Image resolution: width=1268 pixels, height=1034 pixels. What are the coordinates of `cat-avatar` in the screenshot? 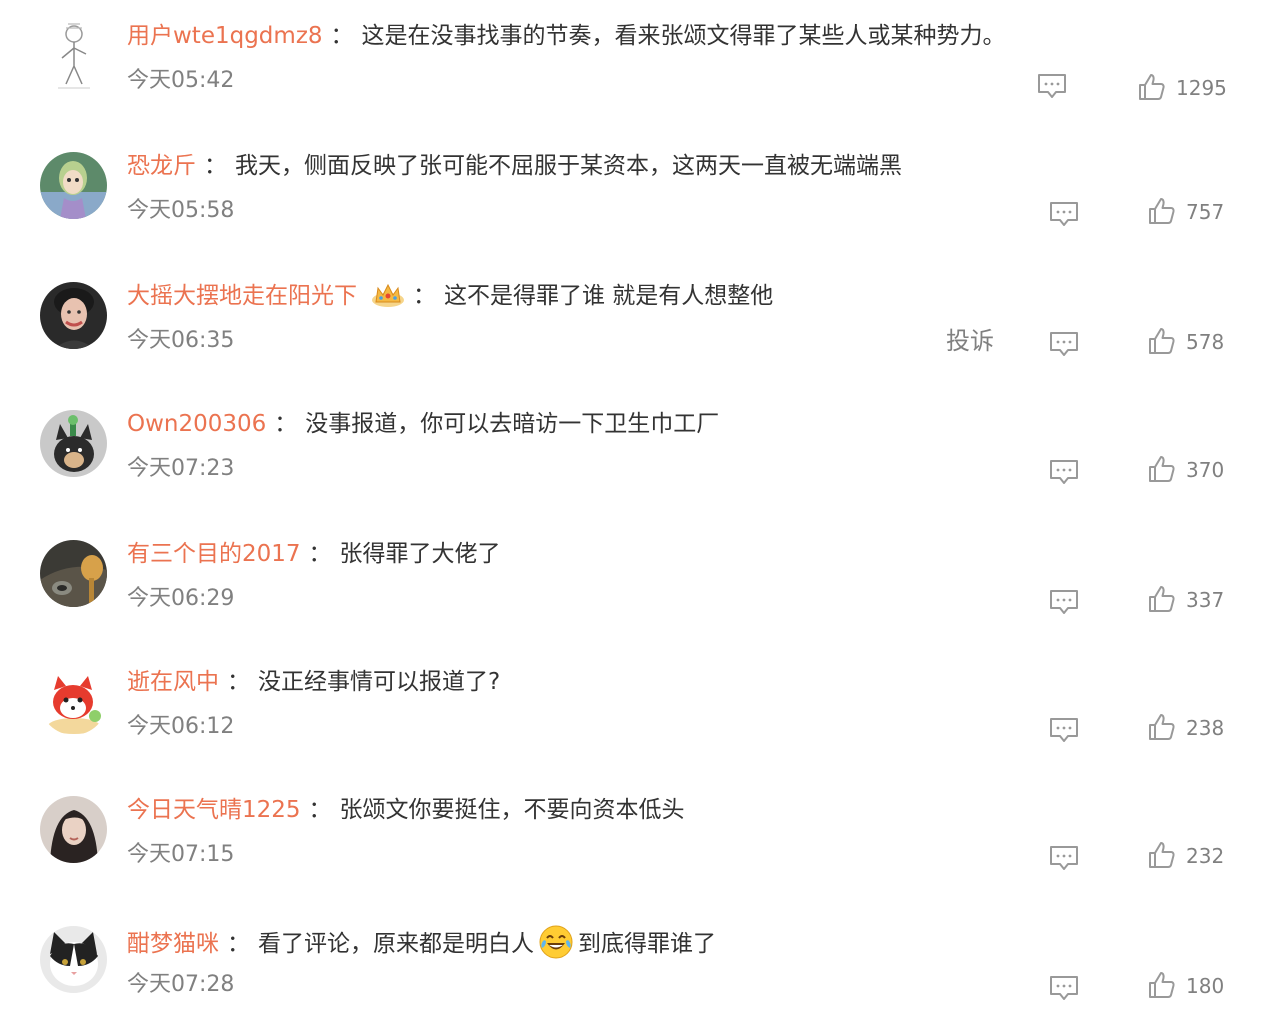 It's located at (73, 959).